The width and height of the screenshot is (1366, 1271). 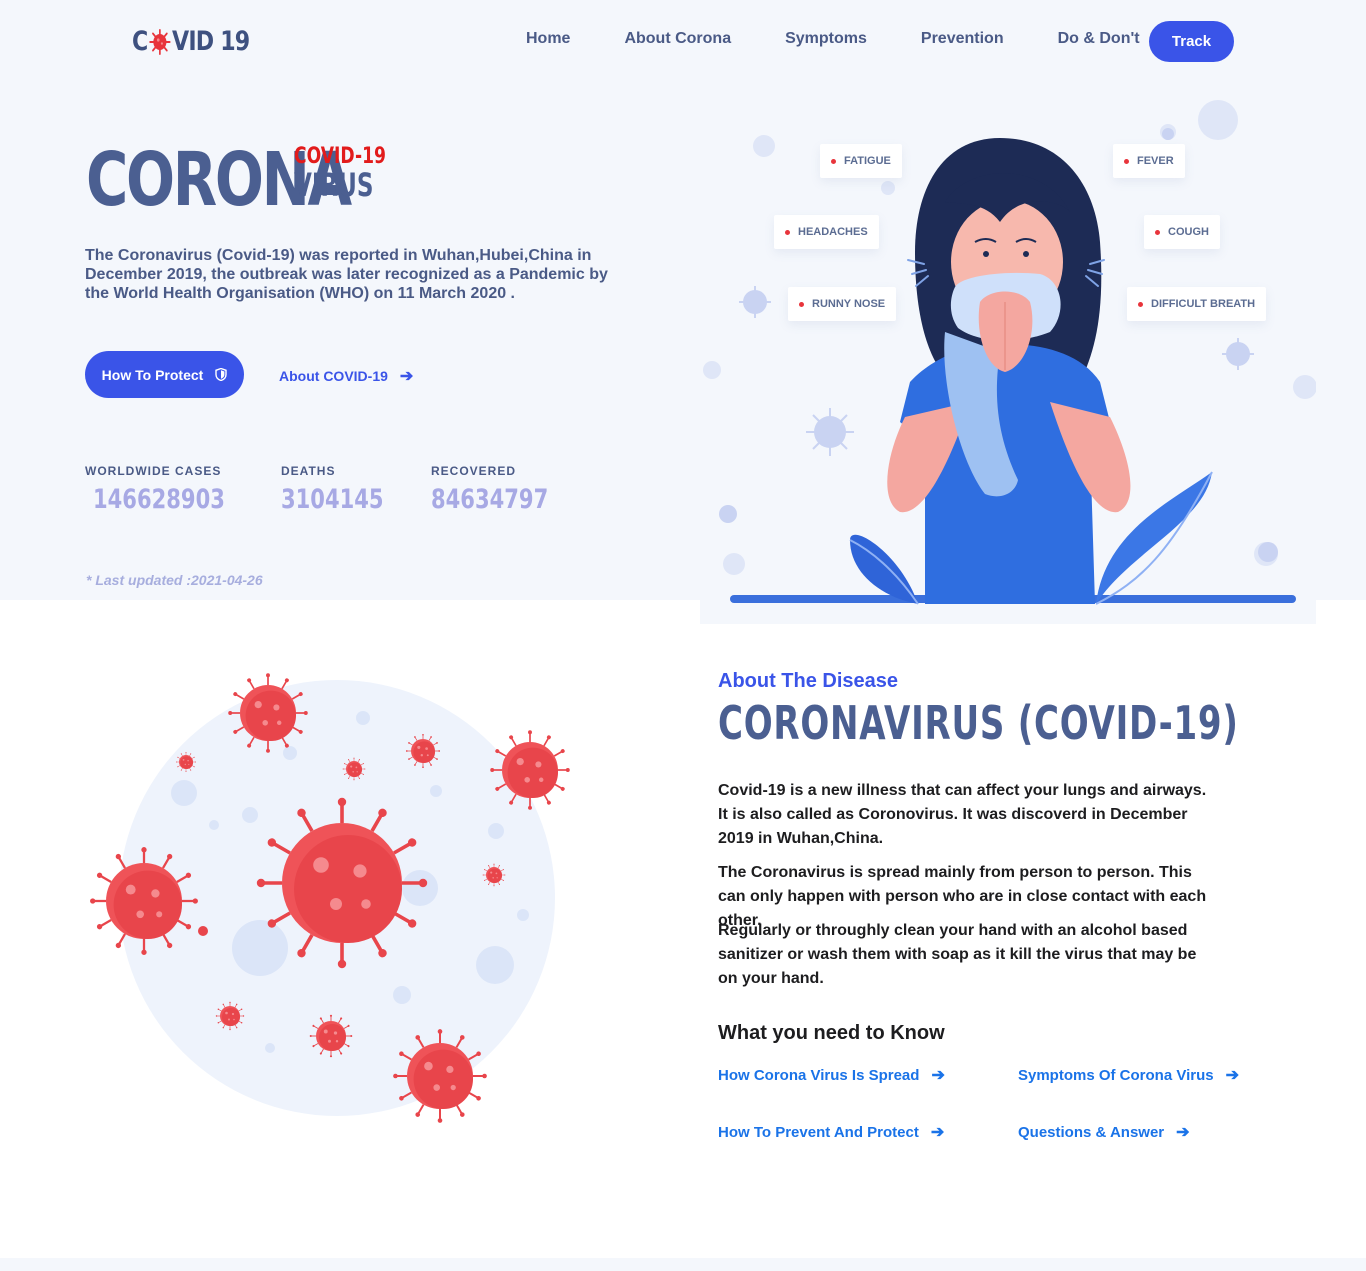 I want to click on hero-title: CORONA COVID-19 VIRUS, so click(x=249, y=180).